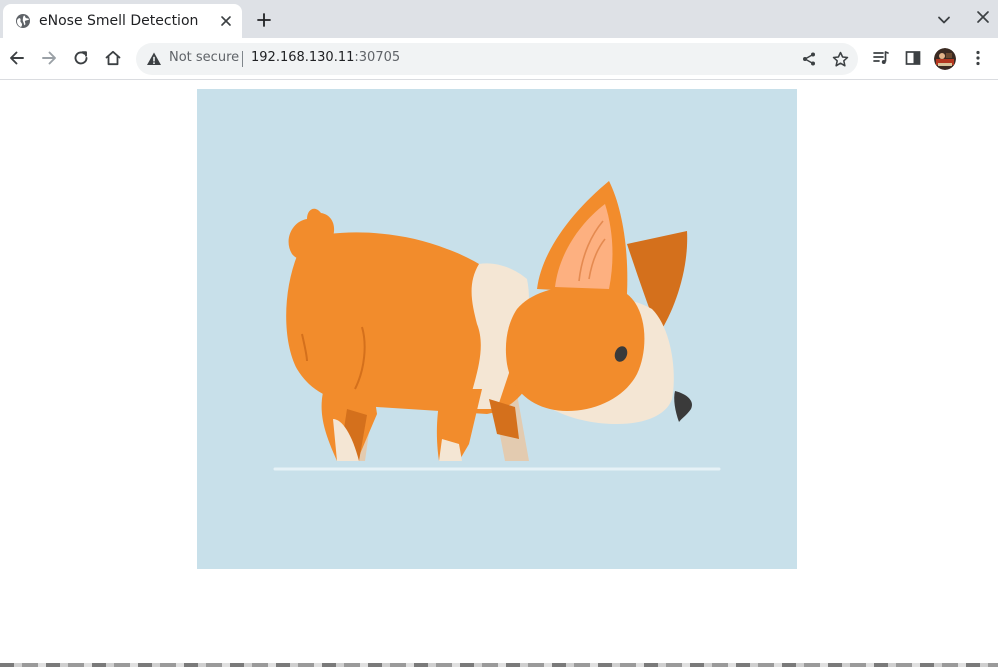 This screenshot has width=998, height=667. Describe the element at coordinates (49, 58) in the screenshot. I see `arrow-right-icon` at that location.